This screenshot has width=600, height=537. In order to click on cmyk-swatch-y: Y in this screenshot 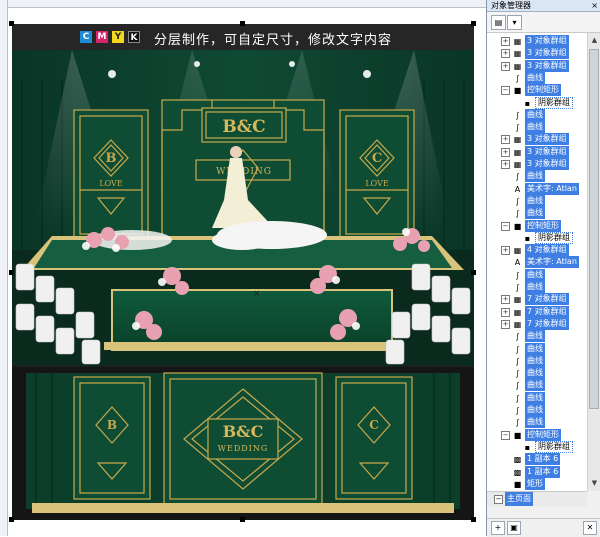, I will do `click(118, 37)`.